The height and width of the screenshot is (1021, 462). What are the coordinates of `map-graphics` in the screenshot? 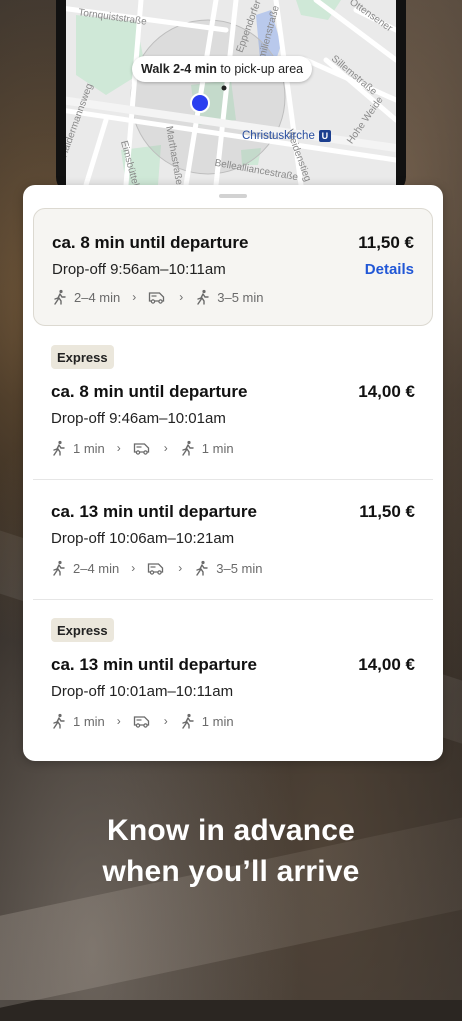 It's located at (231, 92).